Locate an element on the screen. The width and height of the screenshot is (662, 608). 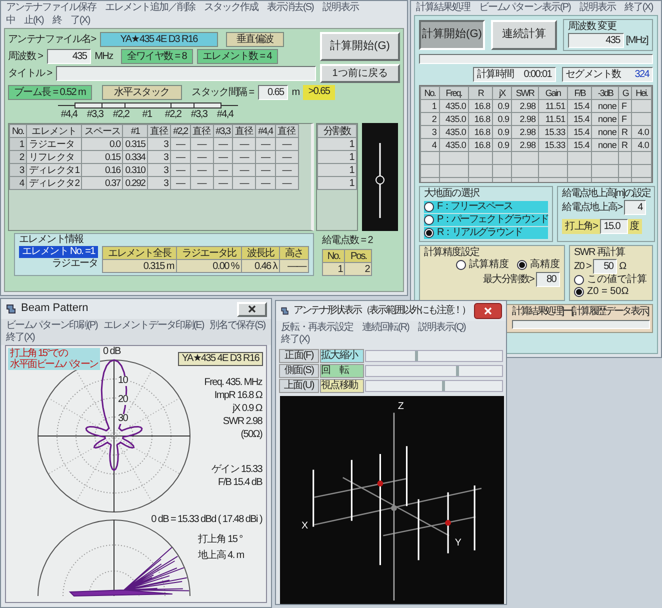
menu-item: 反転・再表示設定 is located at coordinates (317, 328).